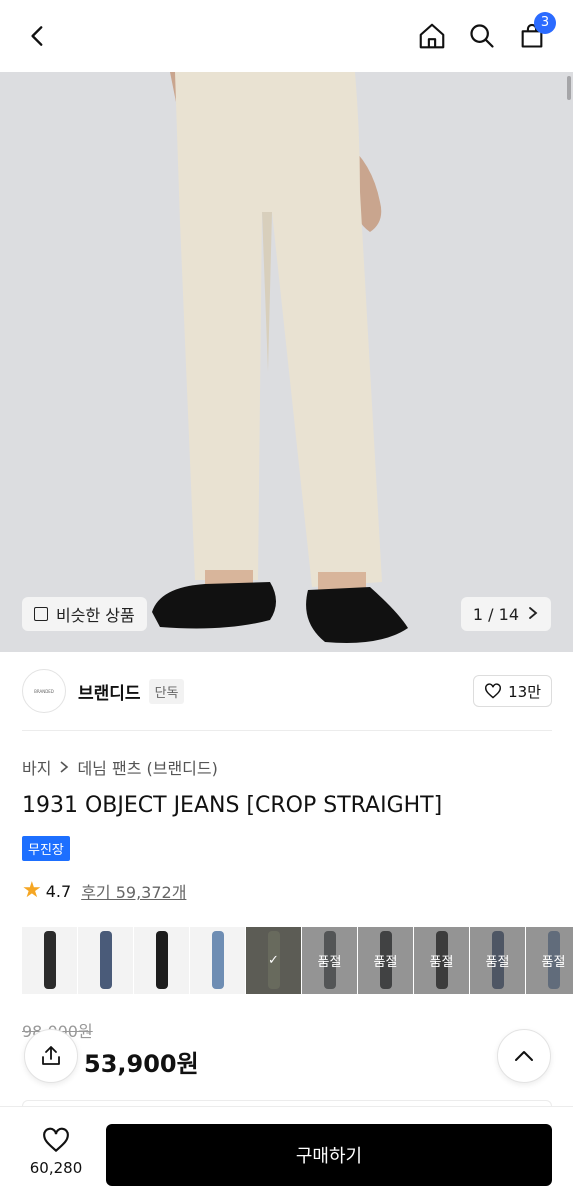  I want to click on share-button, so click(51, 1056).